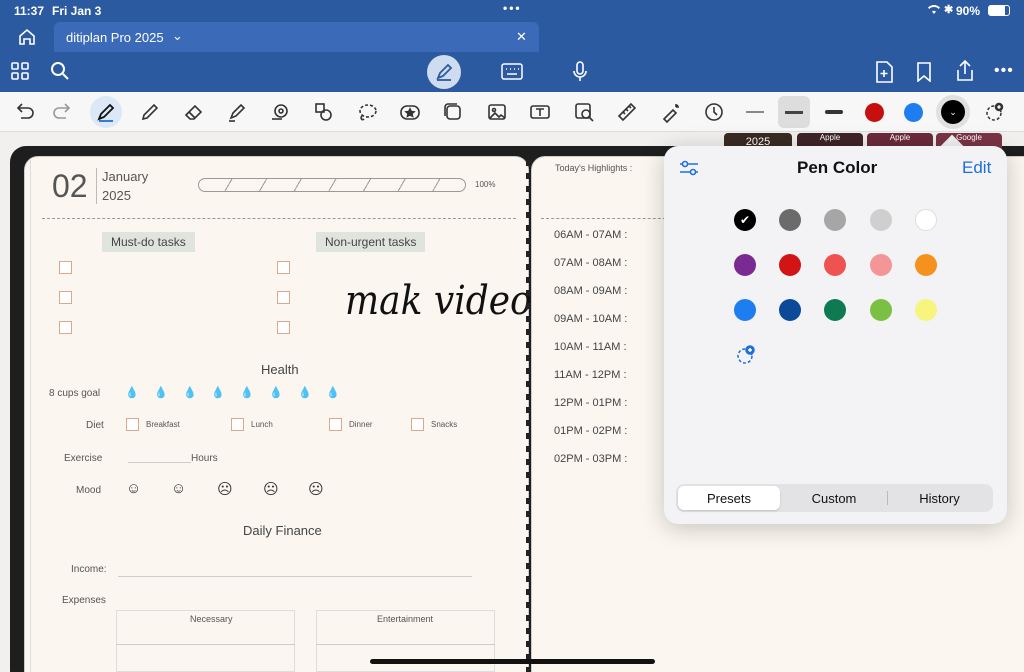 The height and width of the screenshot is (672, 1024). Describe the element at coordinates (671, 112) in the screenshot. I see `laser-pointer-icon` at that location.